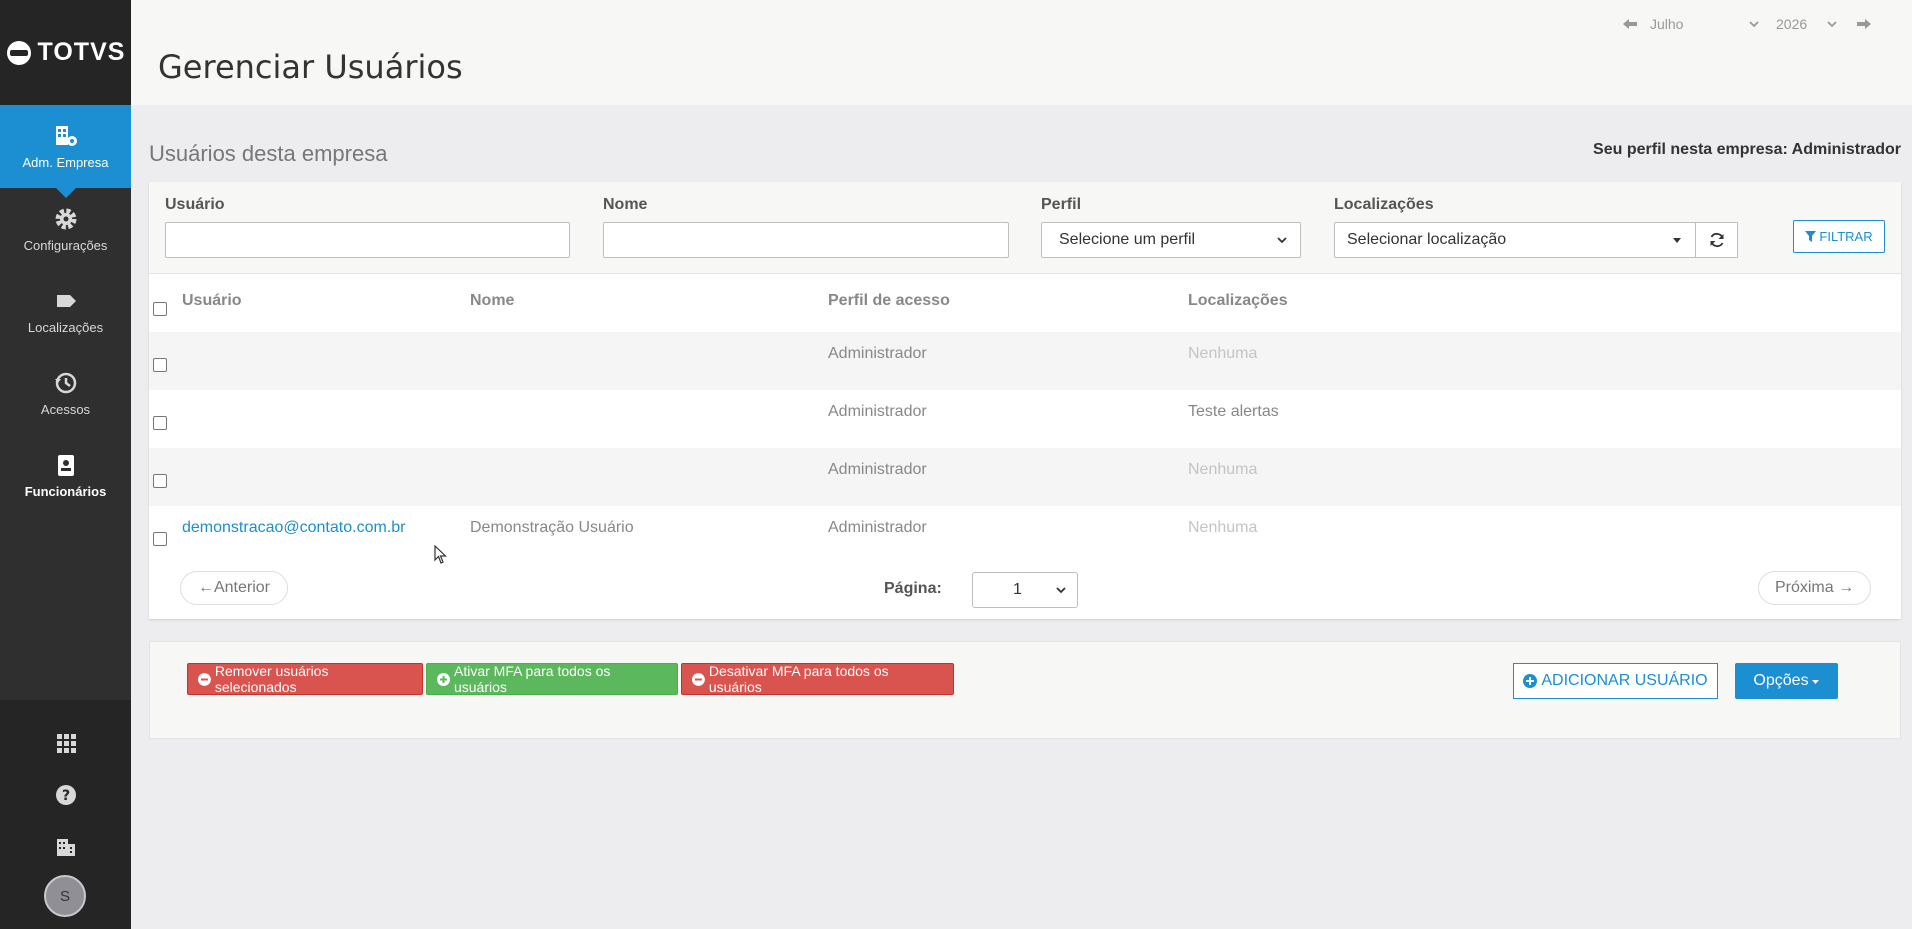 Image resolution: width=1912 pixels, height=929 pixels. Describe the element at coordinates (1384, 204) in the screenshot. I see `localizacoes-filter-label: Localizações` at that location.